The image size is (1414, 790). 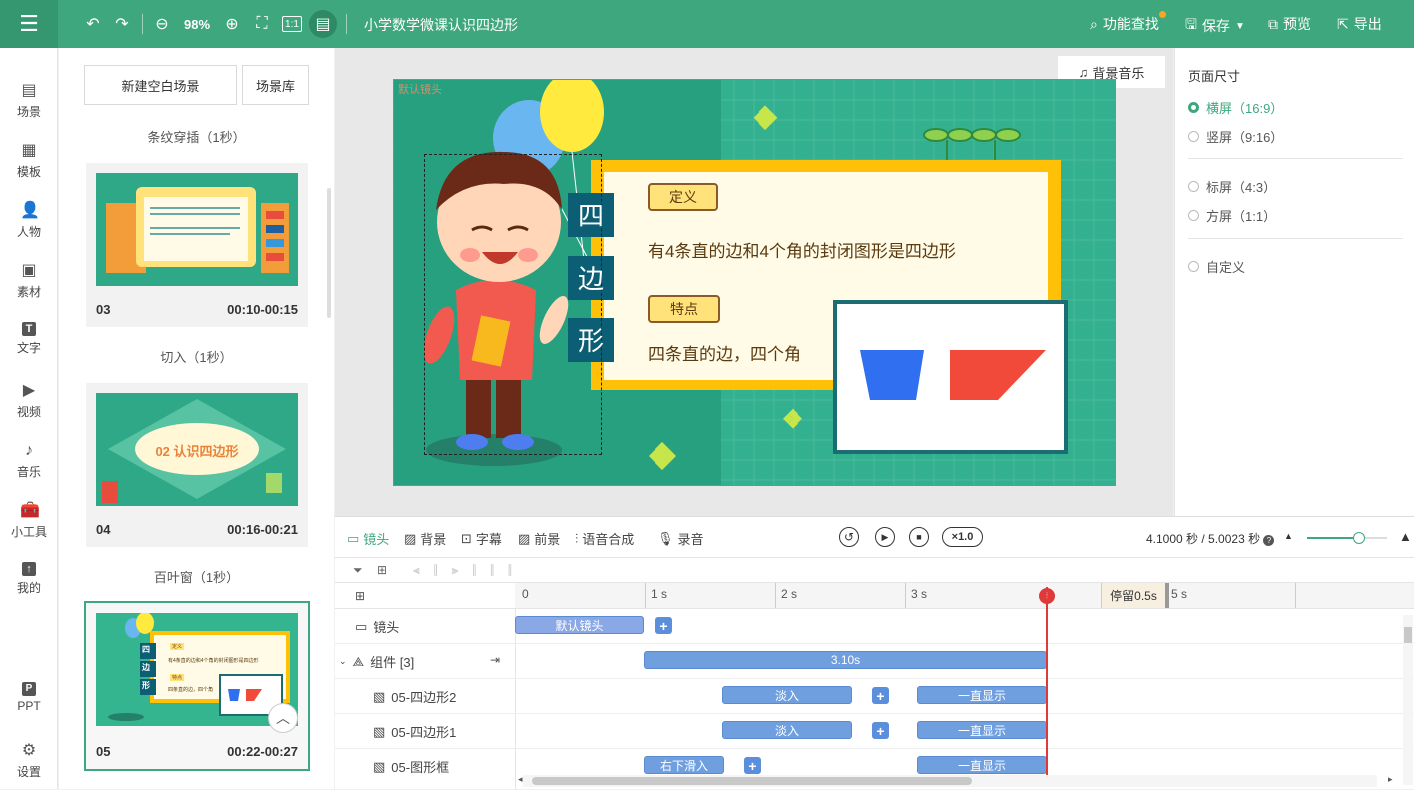 I want to click on hamburger-menu-icon: ☰, so click(x=29, y=24).